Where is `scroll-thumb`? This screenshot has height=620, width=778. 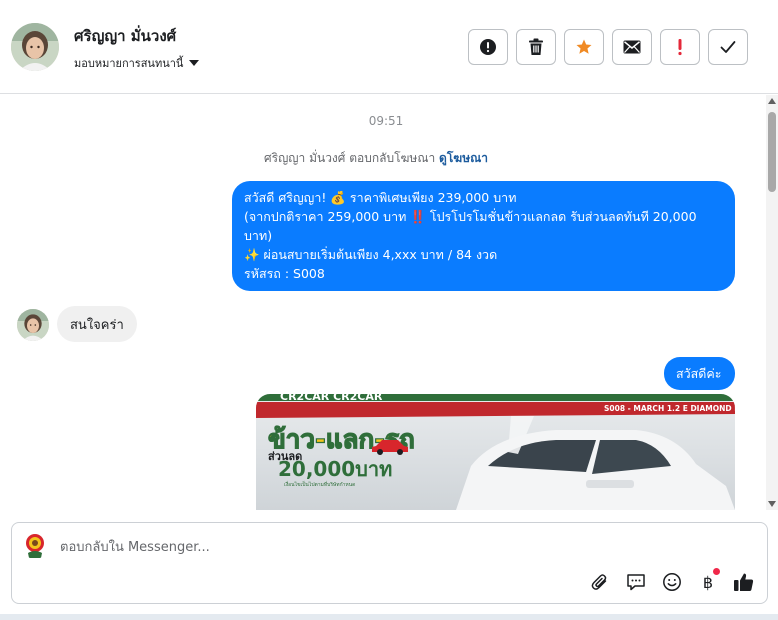 scroll-thumb is located at coordinates (772, 152).